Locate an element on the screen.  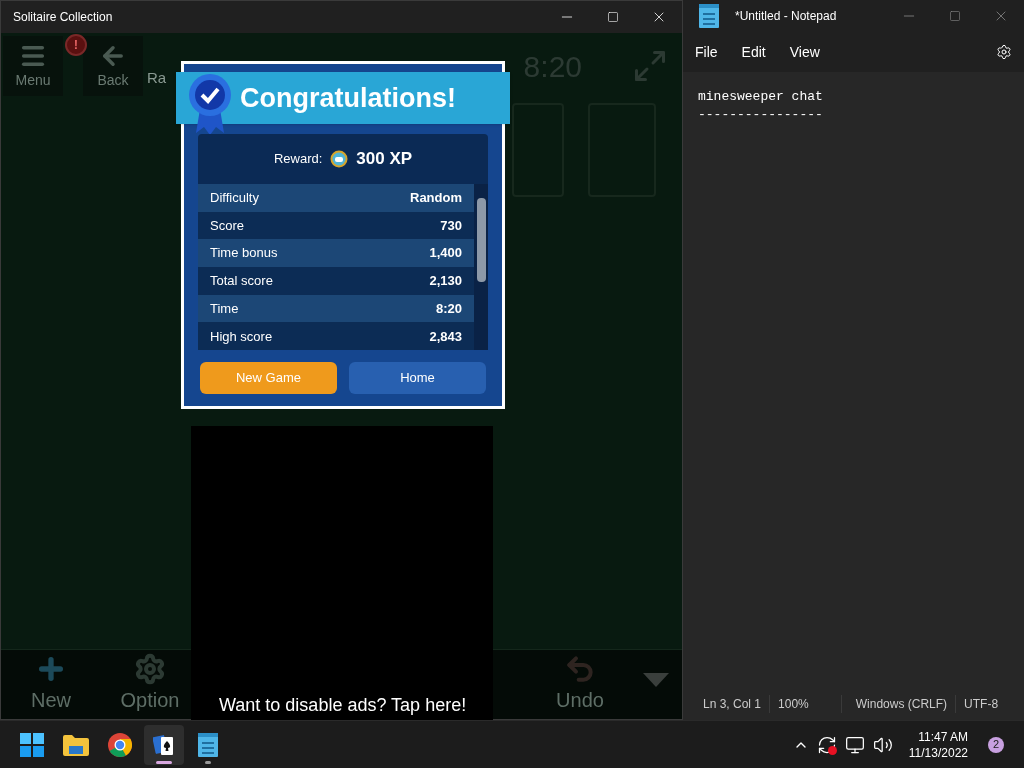
toolbar-button: Option is located at coordinates (150, 684).